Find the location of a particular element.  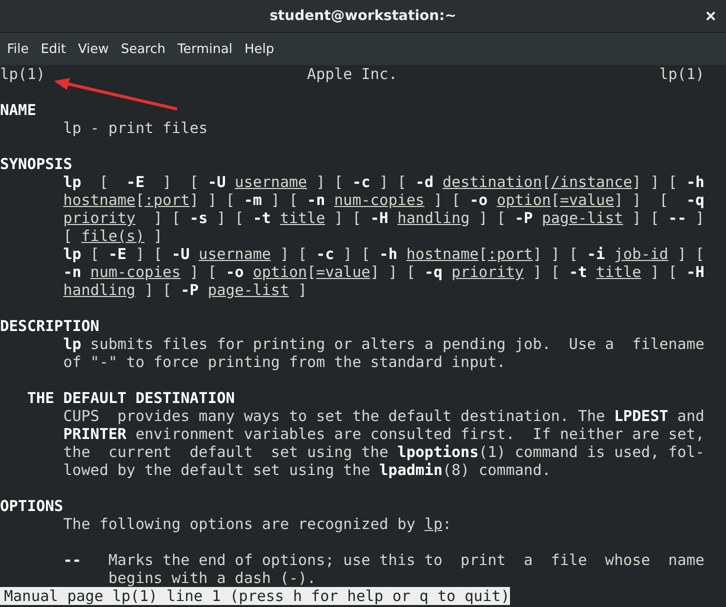

menu-item: File is located at coordinates (18, 49).